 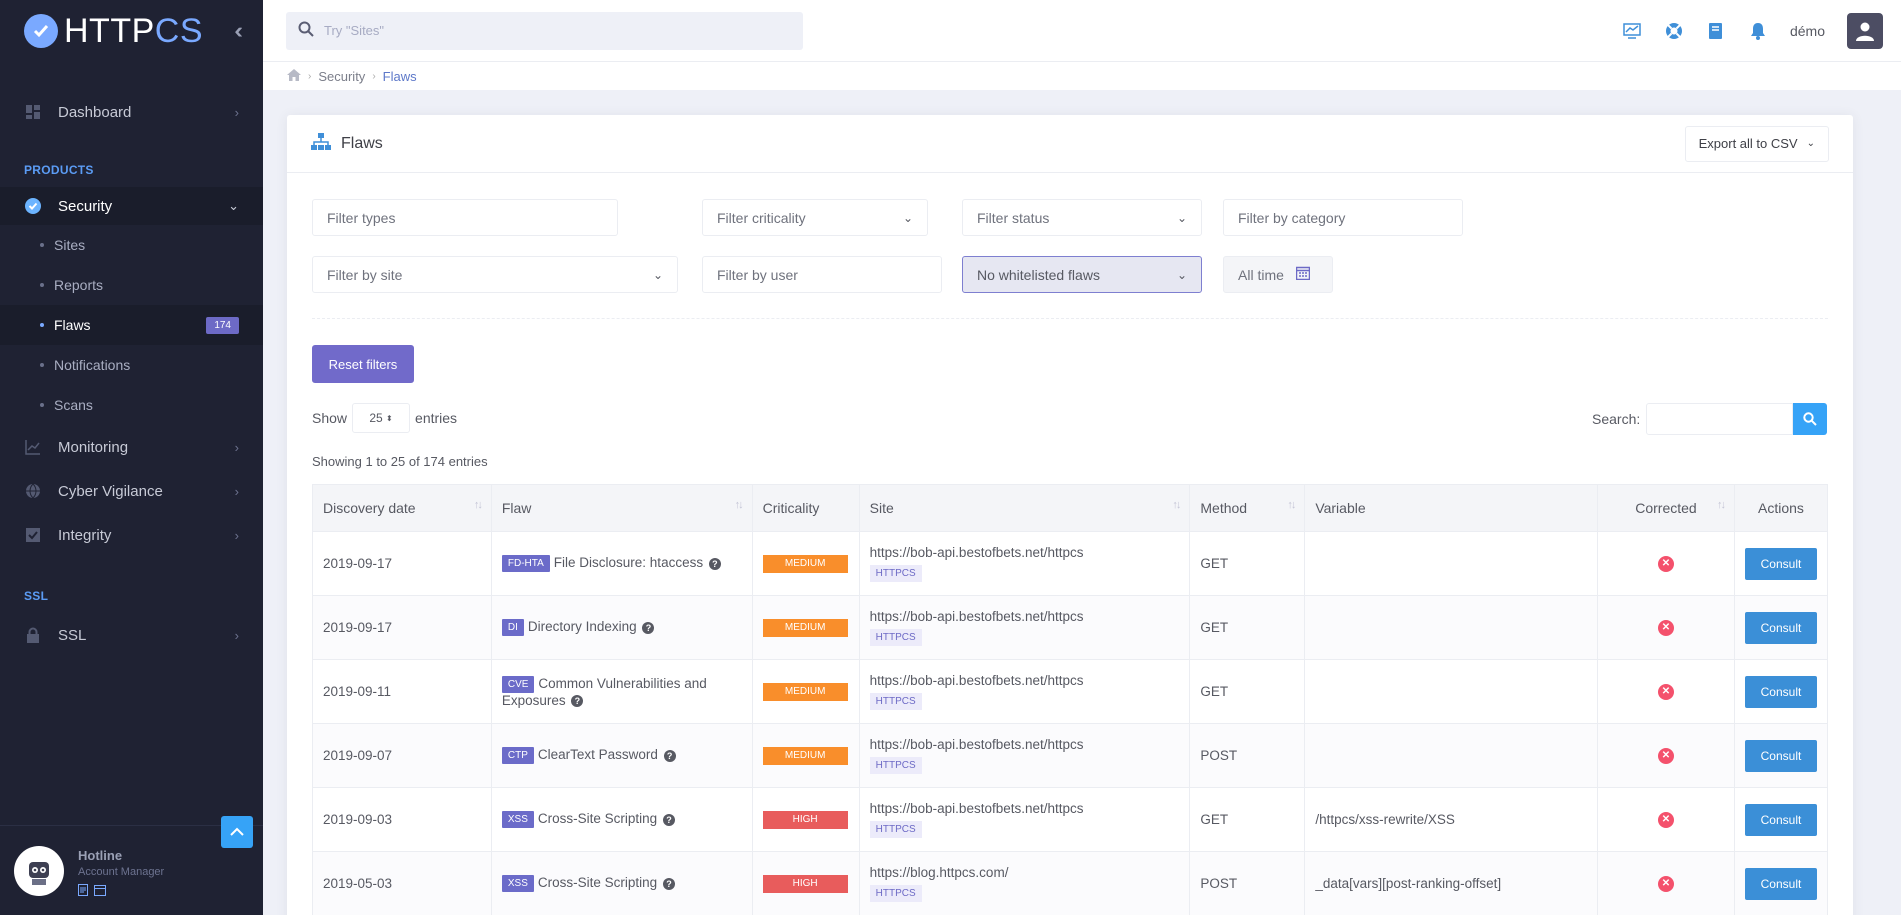 I want to click on user-menu-button, so click(x=1865, y=30).